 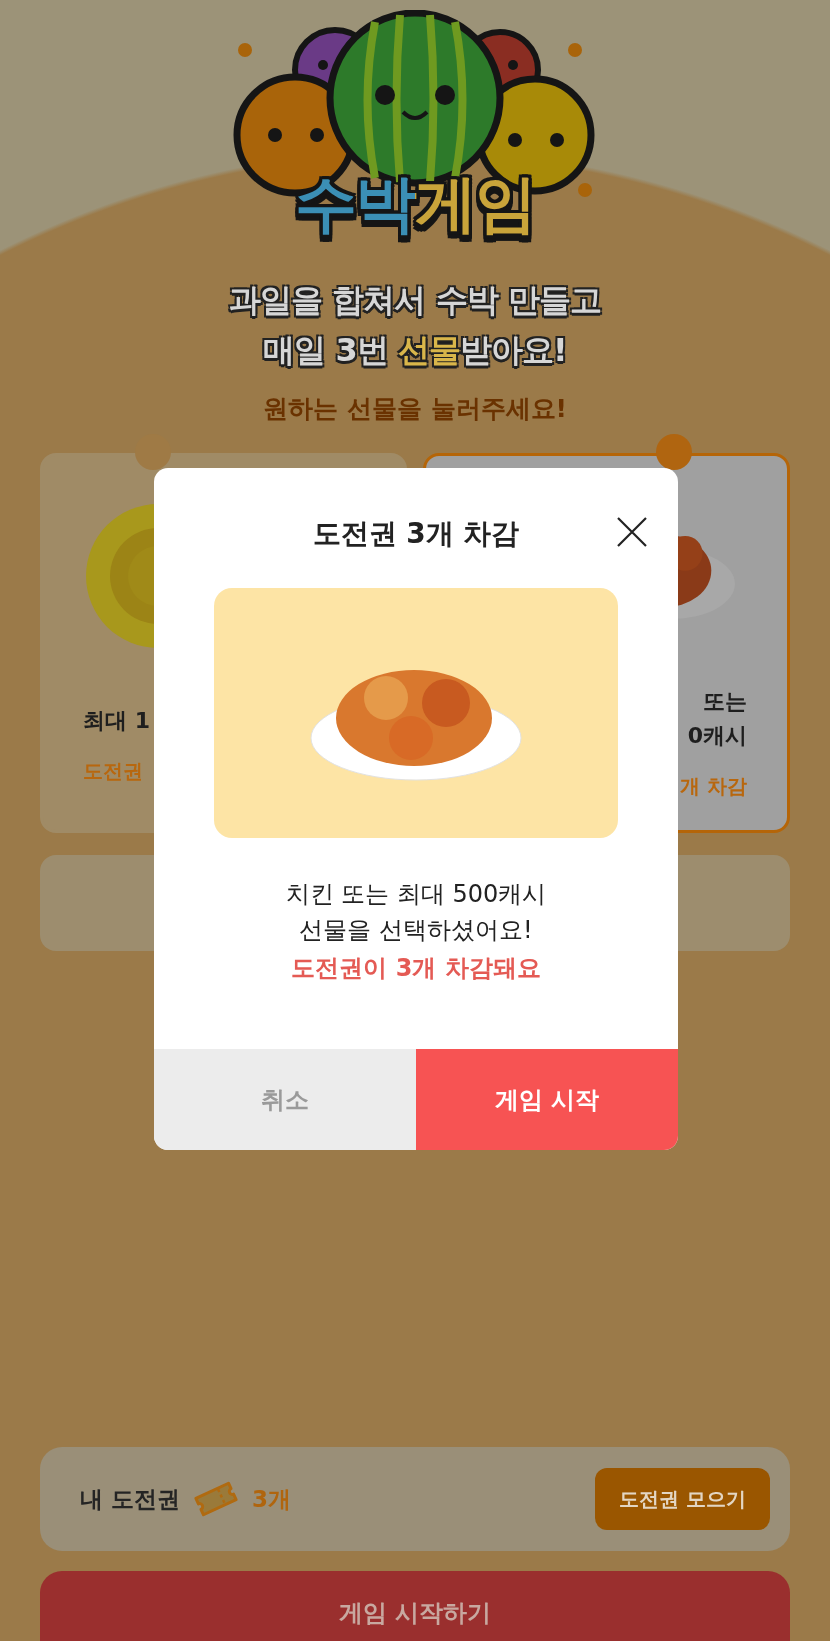 What do you see at coordinates (416, 930) in the screenshot?
I see `dialog-message: 선물을 선택하셨어요!` at bounding box center [416, 930].